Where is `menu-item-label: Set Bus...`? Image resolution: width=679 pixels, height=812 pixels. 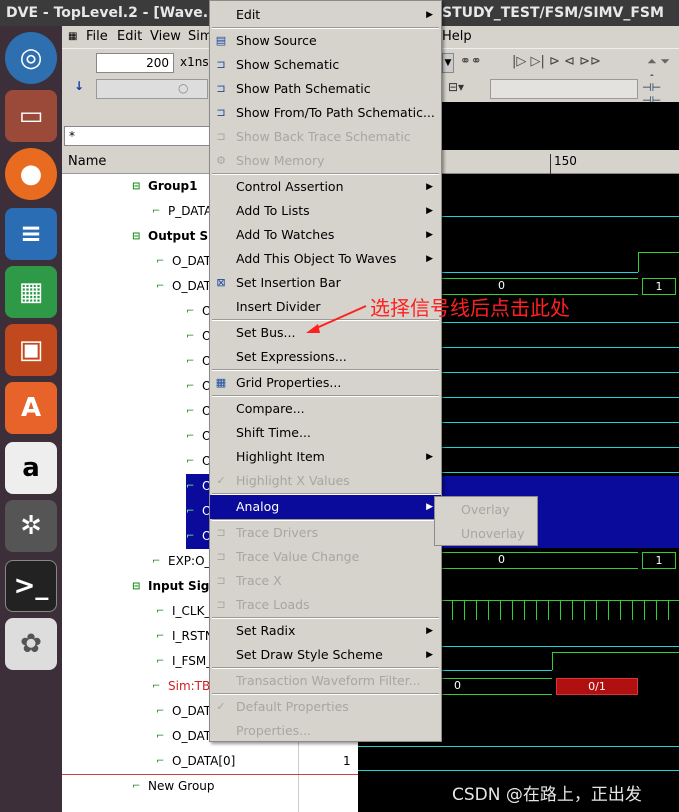 menu-item-label: Set Bus... is located at coordinates (266, 332).